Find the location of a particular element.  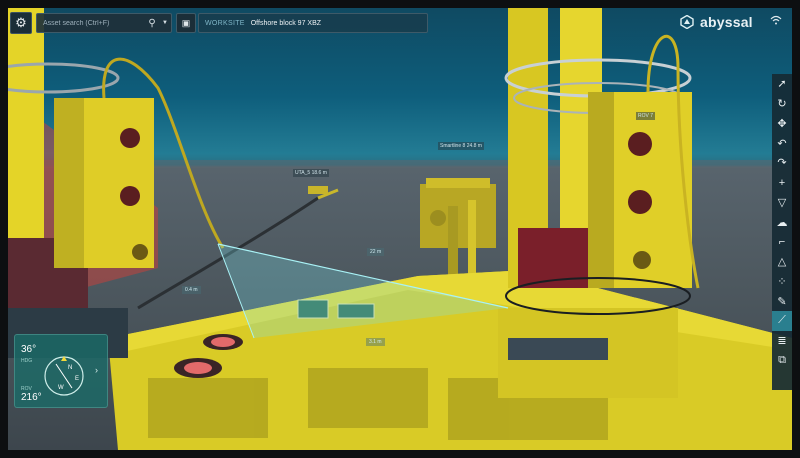

compass-widget: 36° HDG N E W ROV 216° › is located at coordinates (61, 371).